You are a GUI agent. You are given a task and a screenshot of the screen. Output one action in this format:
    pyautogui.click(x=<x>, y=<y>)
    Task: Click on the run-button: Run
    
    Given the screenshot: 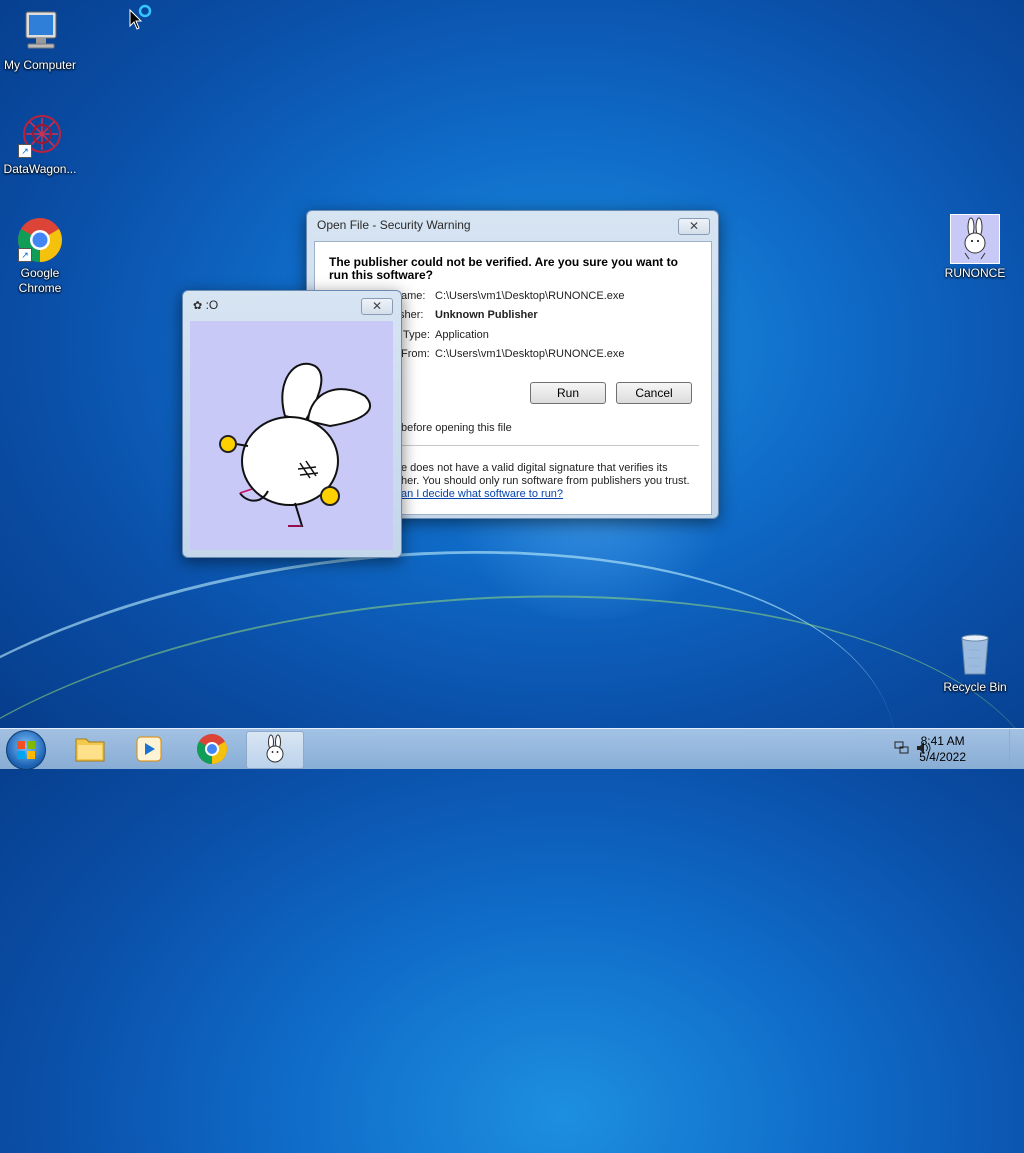 What is the action you would take?
    pyautogui.click(x=568, y=393)
    